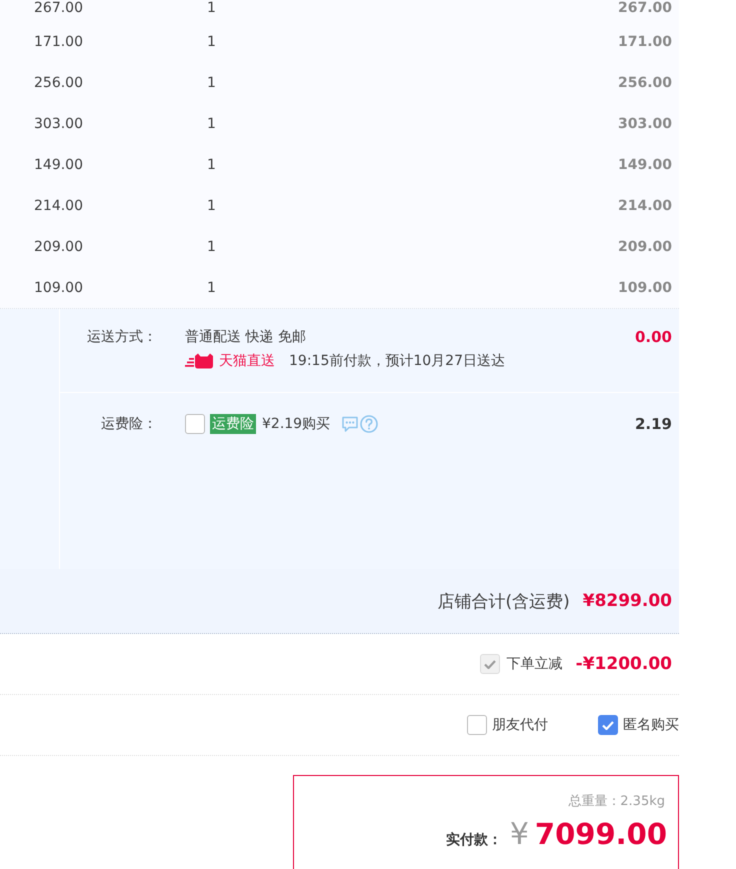 The image size is (736, 869). I want to click on chat-icon, so click(350, 424).